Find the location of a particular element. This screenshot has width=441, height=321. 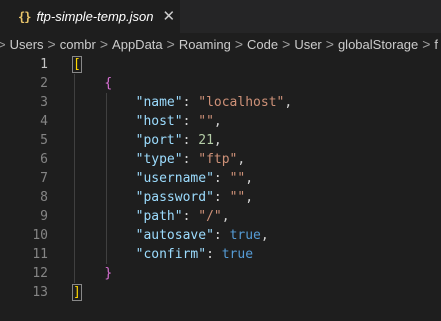

line-code: "confirm": true is located at coordinates (194, 254).